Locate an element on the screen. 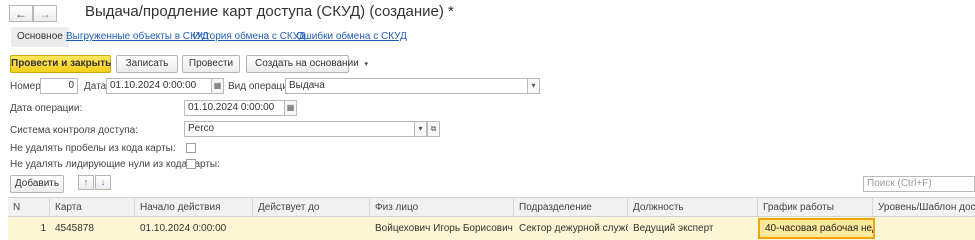  cell-start: 01.10.2024 0:00:00 is located at coordinates (194, 228).